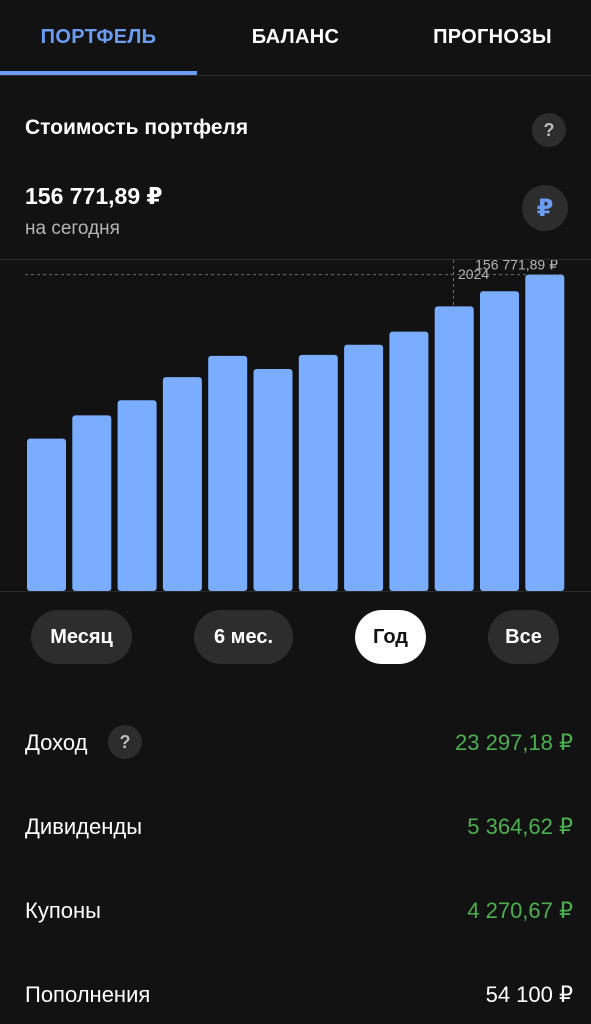 The height and width of the screenshot is (1024, 591). I want to click on stat-row-coupons: Купоны 4 270,67 ₽, so click(295, 911).